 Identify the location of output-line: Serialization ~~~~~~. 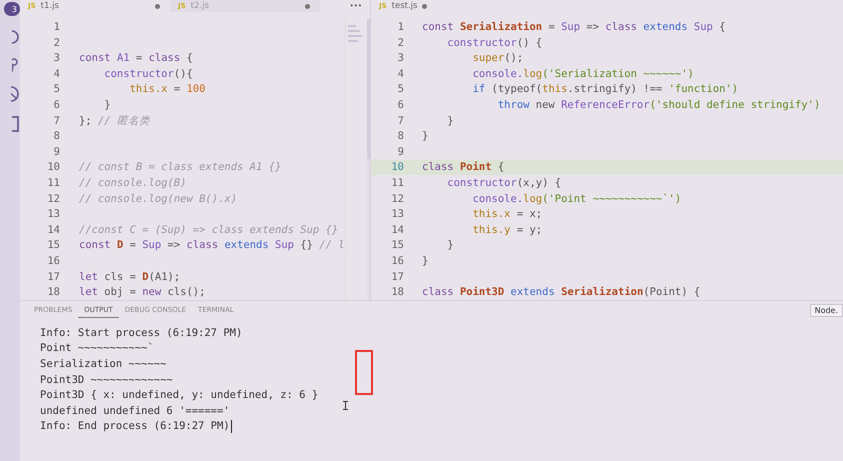
(103, 364).